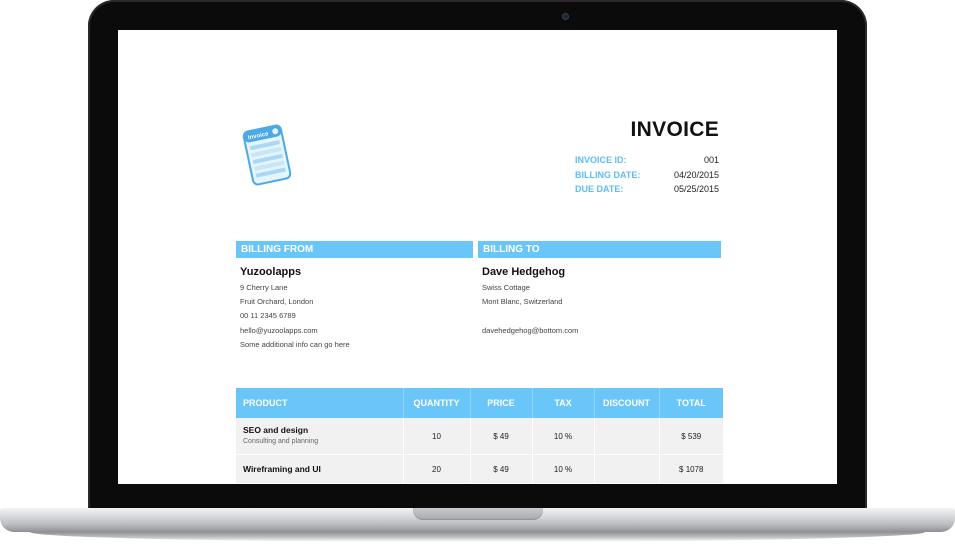 The width and height of the screenshot is (955, 546). What do you see at coordinates (277, 302) in the screenshot?
I see `billing-from-line: Fruit Orchard, London` at bounding box center [277, 302].